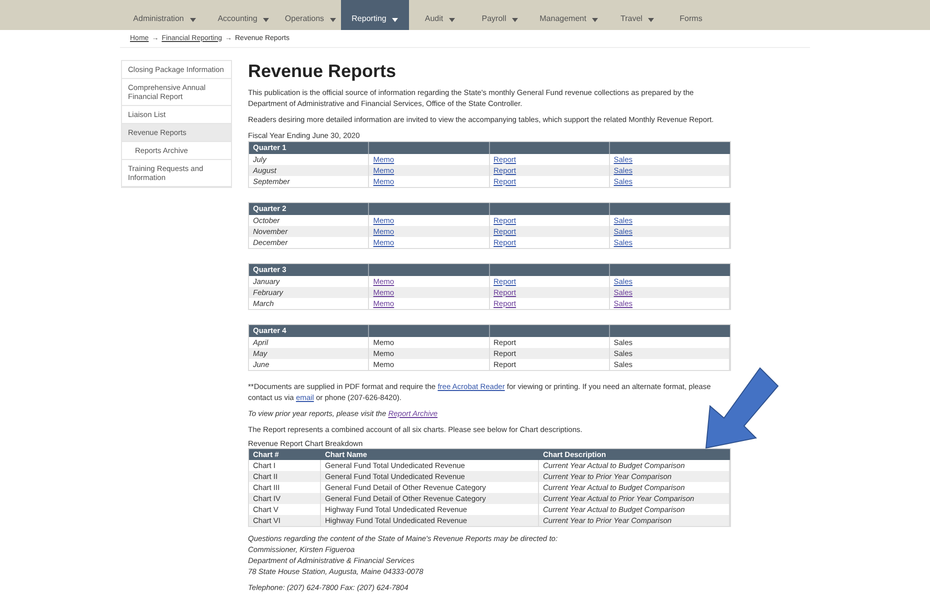 Image resolution: width=930 pixels, height=610 pixels. I want to click on nav-item: Administration, so click(164, 15).